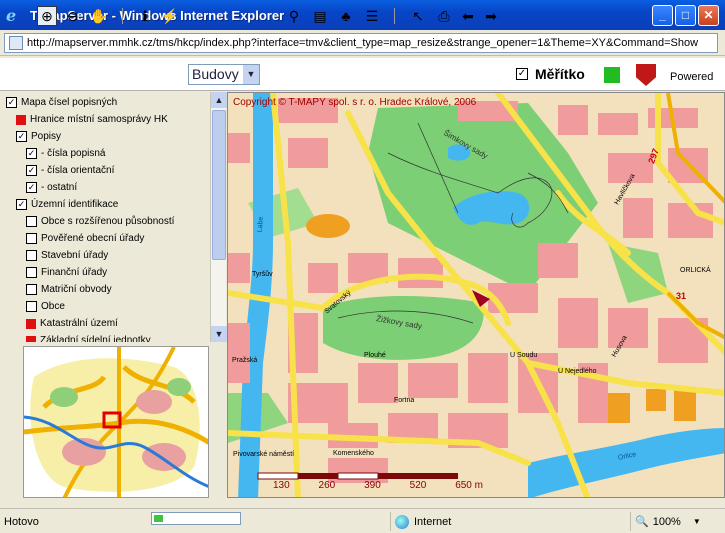  Describe the element at coordinates (78, 170) in the screenshot. I see `layer-label: - čísla orientační` at that location.